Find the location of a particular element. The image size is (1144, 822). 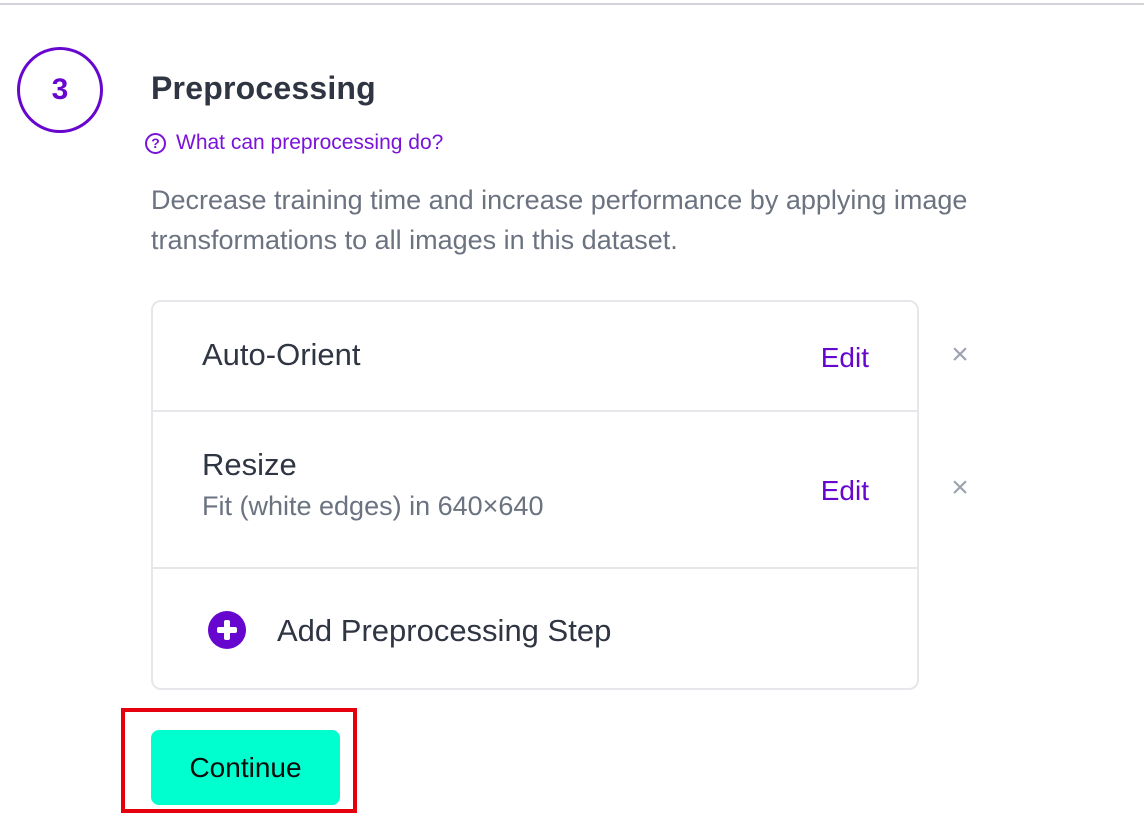

section-title: Preprocessing is located at coordinates (263, 88).